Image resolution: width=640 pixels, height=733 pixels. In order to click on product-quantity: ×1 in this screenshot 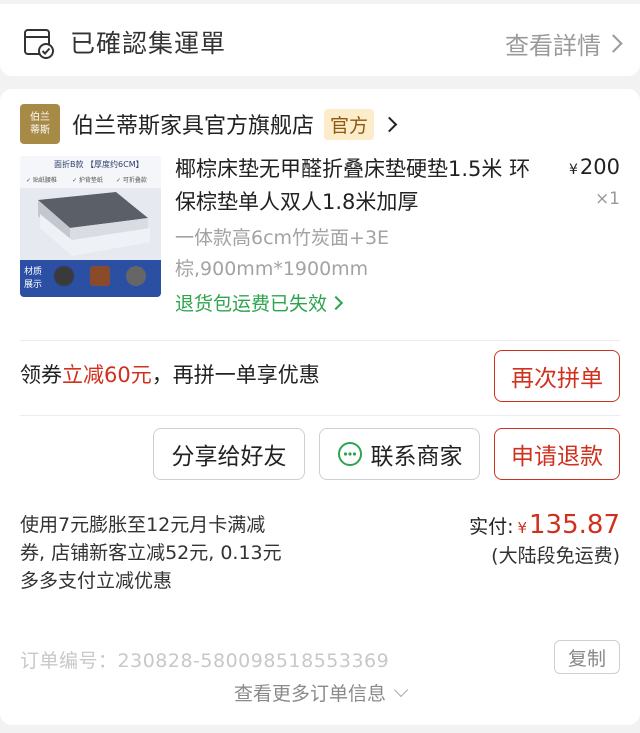, I will do `click(607, 199)`.